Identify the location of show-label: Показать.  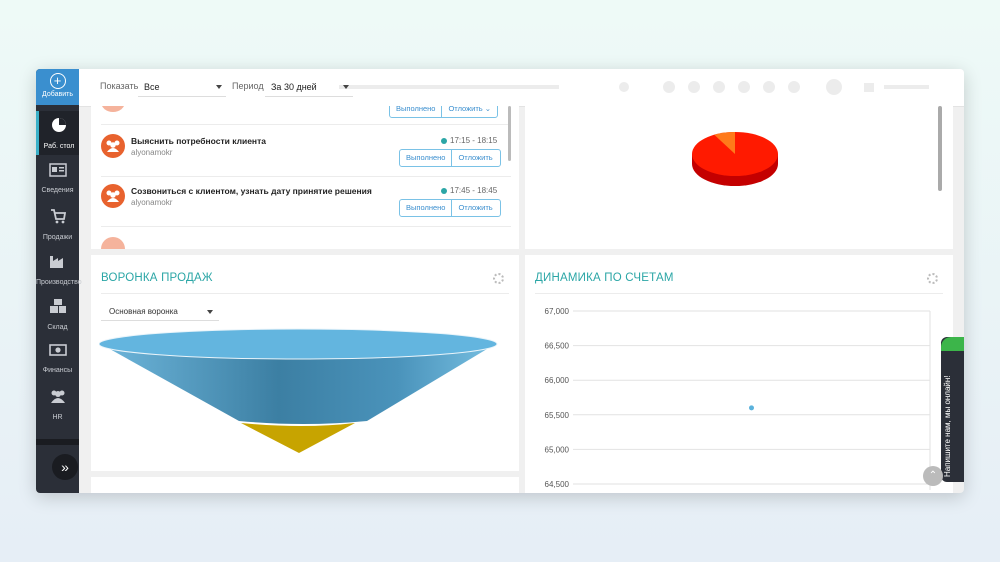
(119, 86).